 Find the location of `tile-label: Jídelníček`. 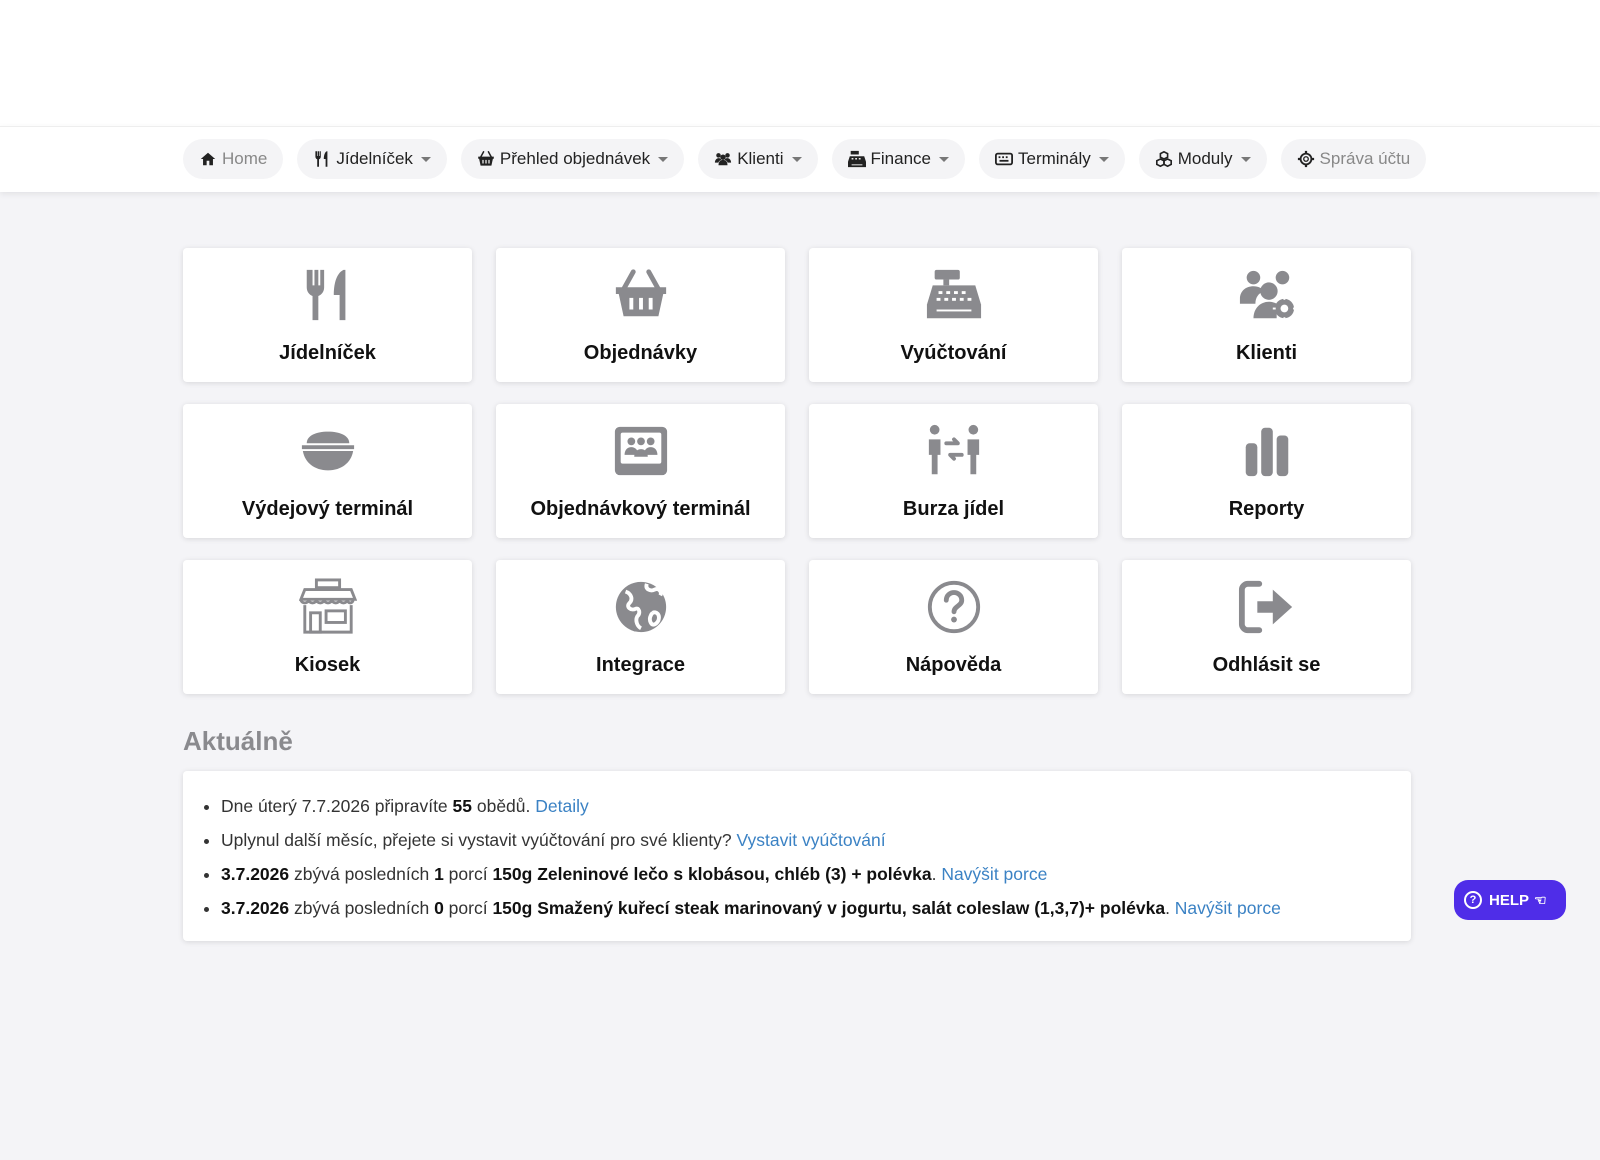

tile-label: Jídelníček is located at coordinates (327, 353).